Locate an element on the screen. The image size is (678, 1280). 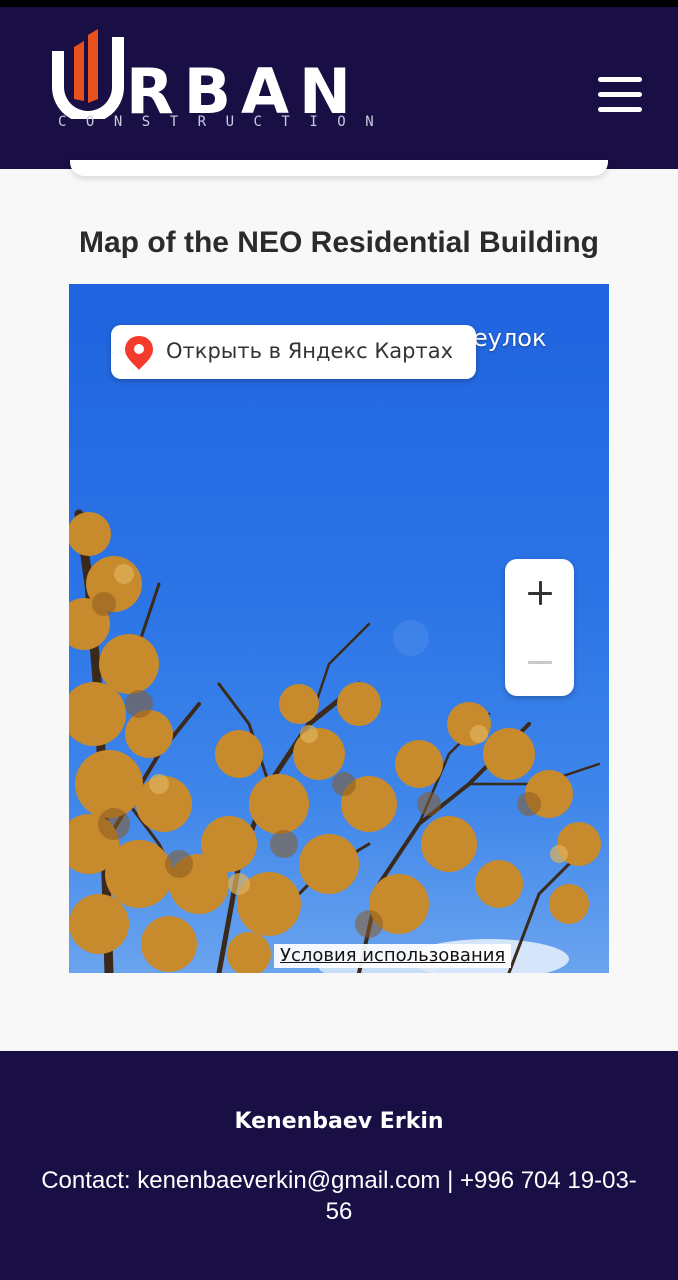
previous-card-edge is located at coordinates (339, 168).